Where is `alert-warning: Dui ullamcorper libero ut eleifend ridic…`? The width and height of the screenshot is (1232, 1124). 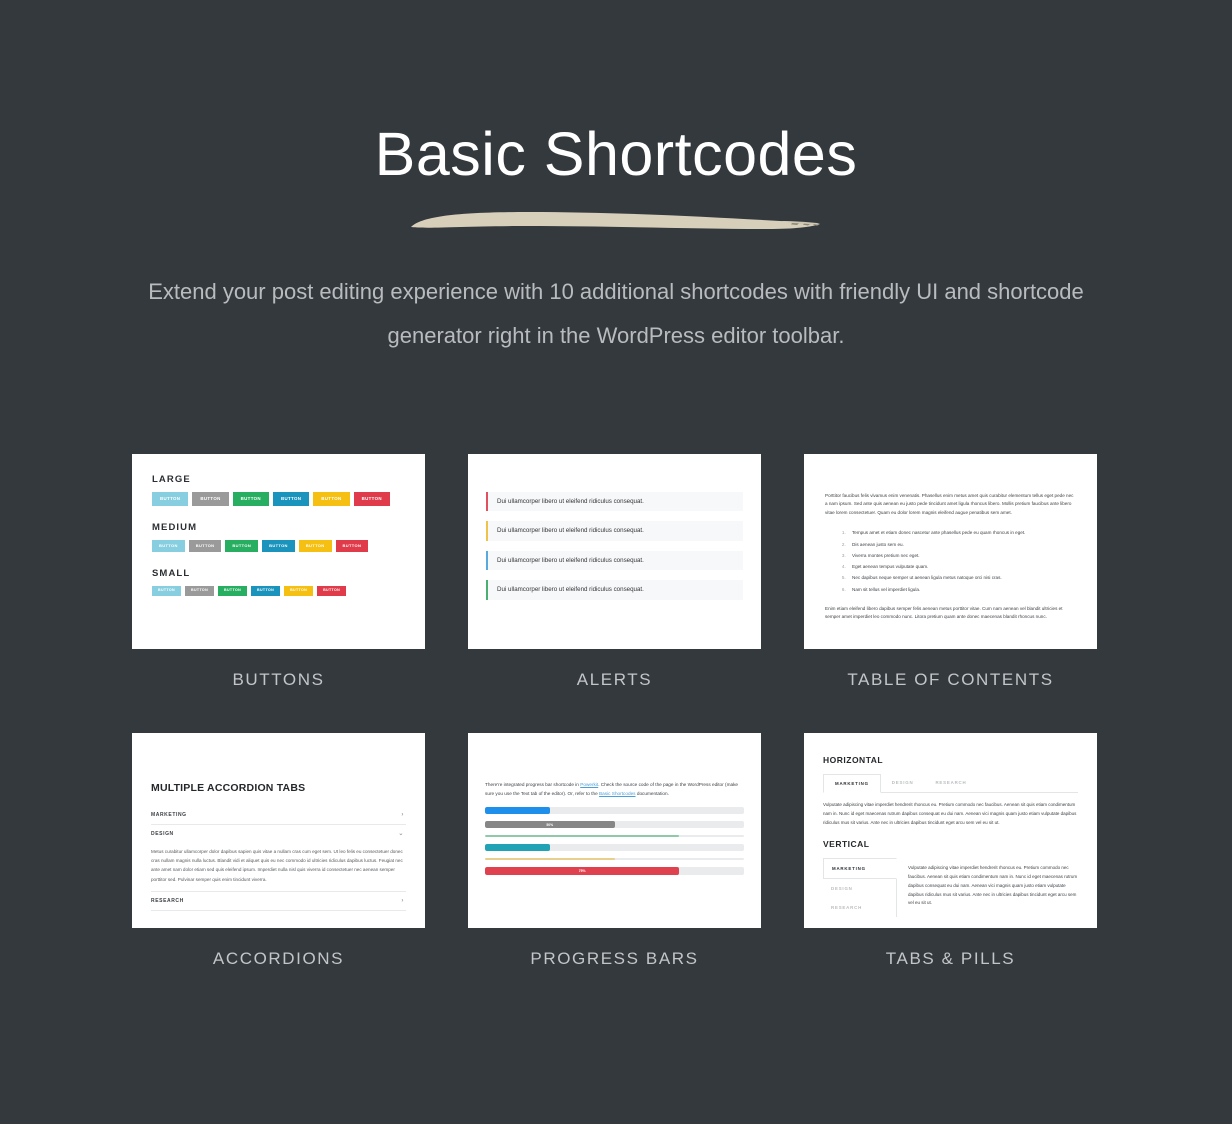
alert-warning: Dui ullamcorper libero ut eleifend ridic… is located at coordinates (614, 531).